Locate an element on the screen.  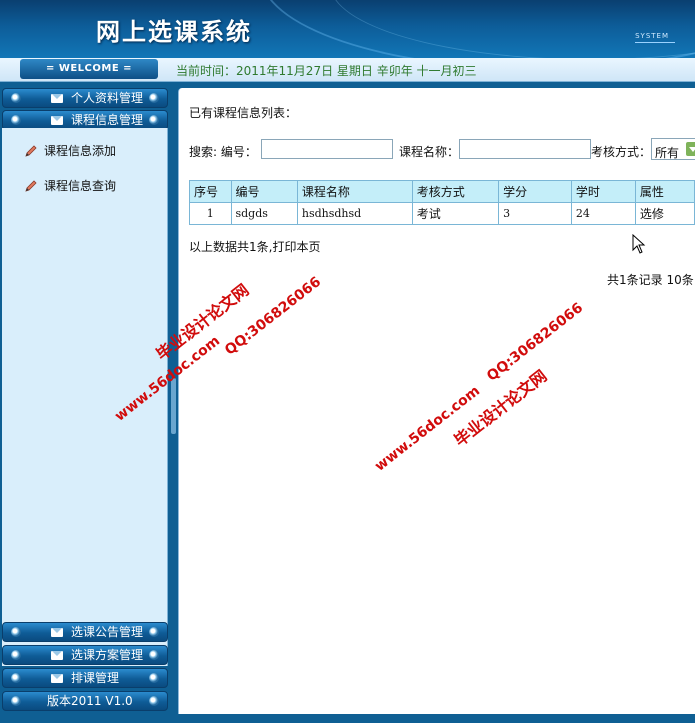
sidebar-item-profile: 个人资料管理 is located at coordinates (85, 98).